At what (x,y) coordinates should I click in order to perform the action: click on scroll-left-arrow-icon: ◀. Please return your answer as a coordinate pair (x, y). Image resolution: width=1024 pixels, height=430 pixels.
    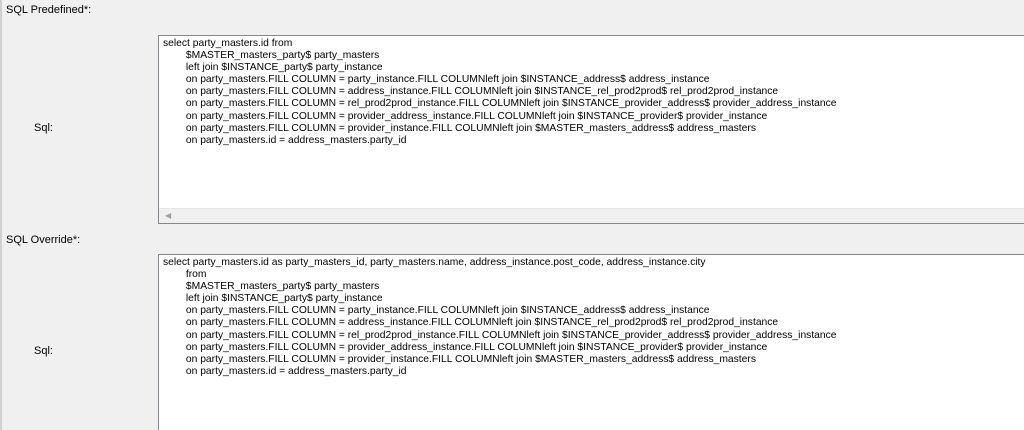
    Looking at the image, I should click on (168, 216).